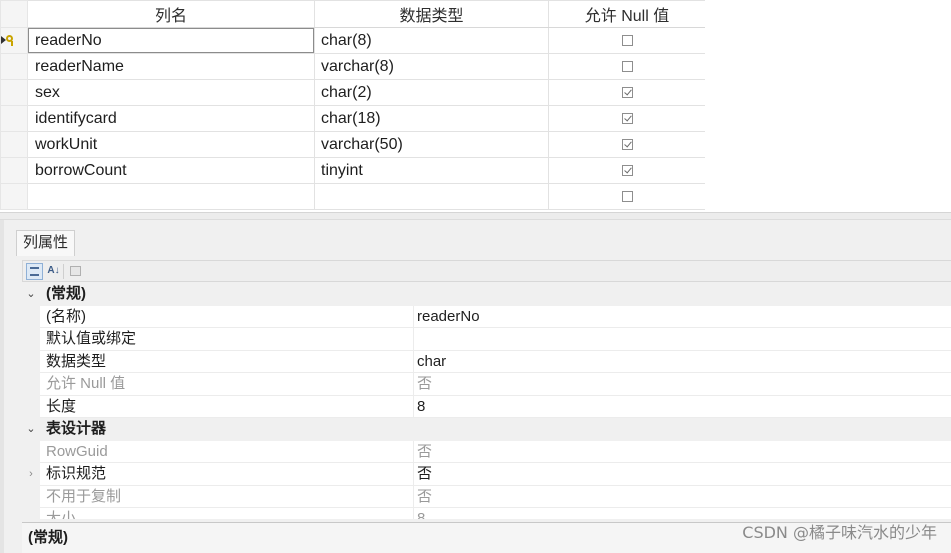  Describe the element at coordinates (226, 497) in the screenshot. I see `property-label: 不用于复制` at that location.